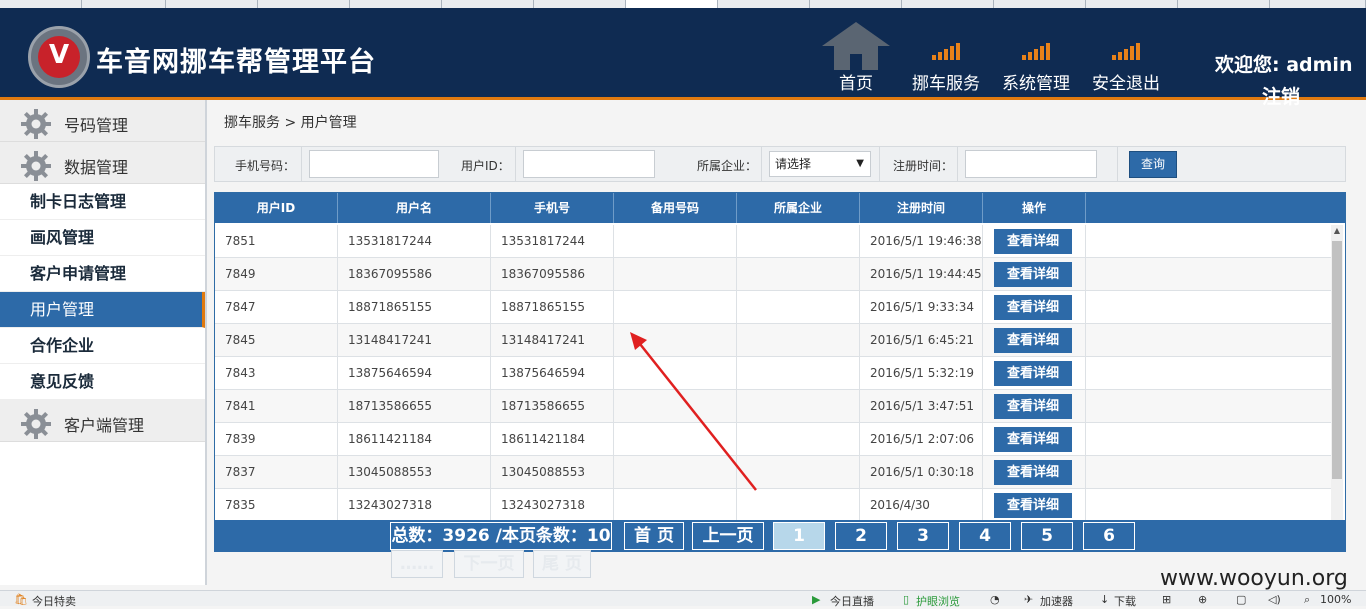  I want to click on nav-parking-service: 挪车服务, so click(946, 59).